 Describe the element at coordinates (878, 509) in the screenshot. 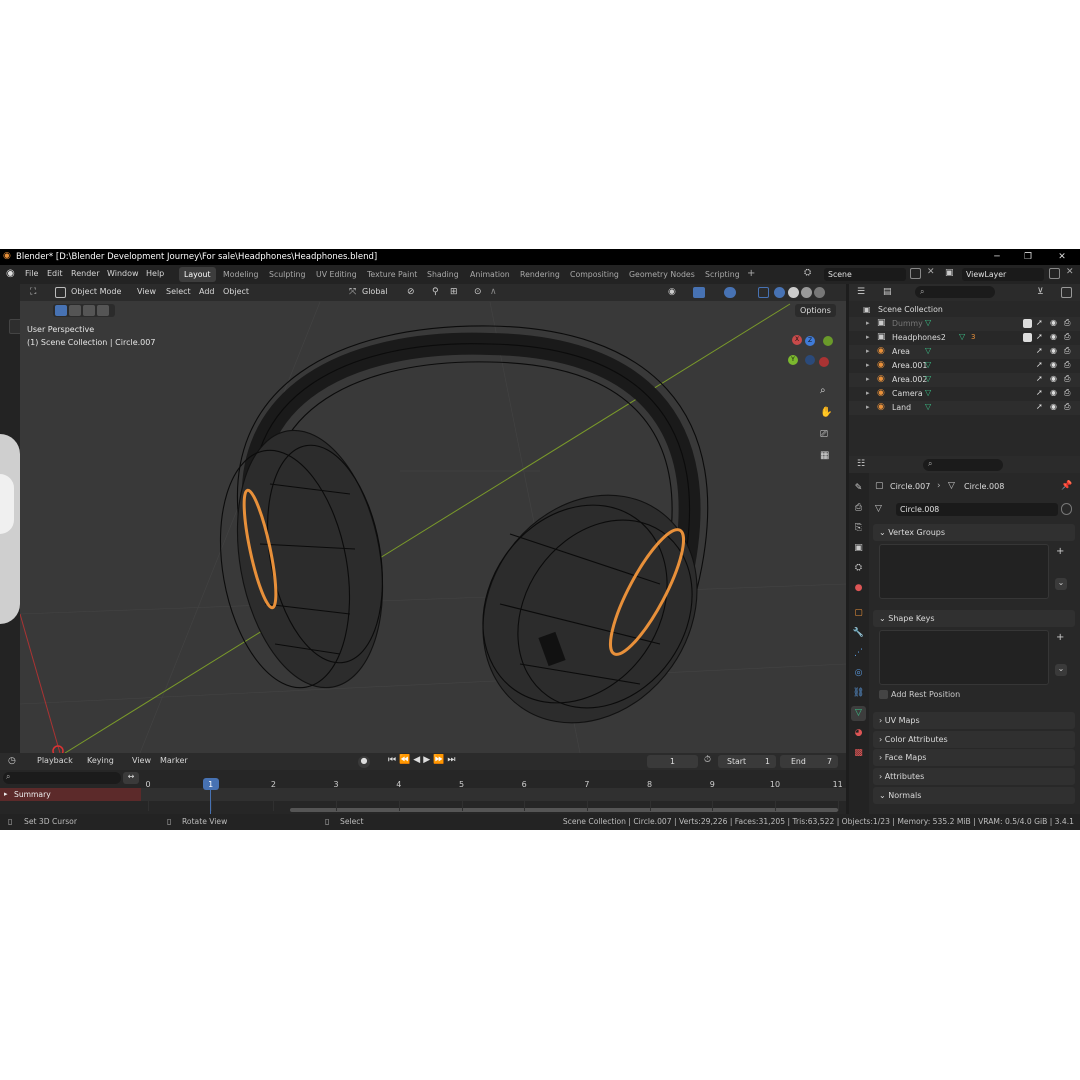

I see `mesh-datablock-icon: ▽` at that location.